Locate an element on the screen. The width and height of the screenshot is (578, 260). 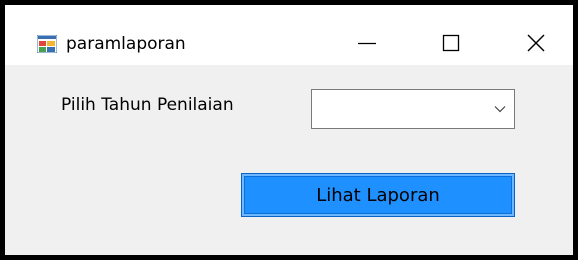
minimize-icon is located at coordinates (367, 43).